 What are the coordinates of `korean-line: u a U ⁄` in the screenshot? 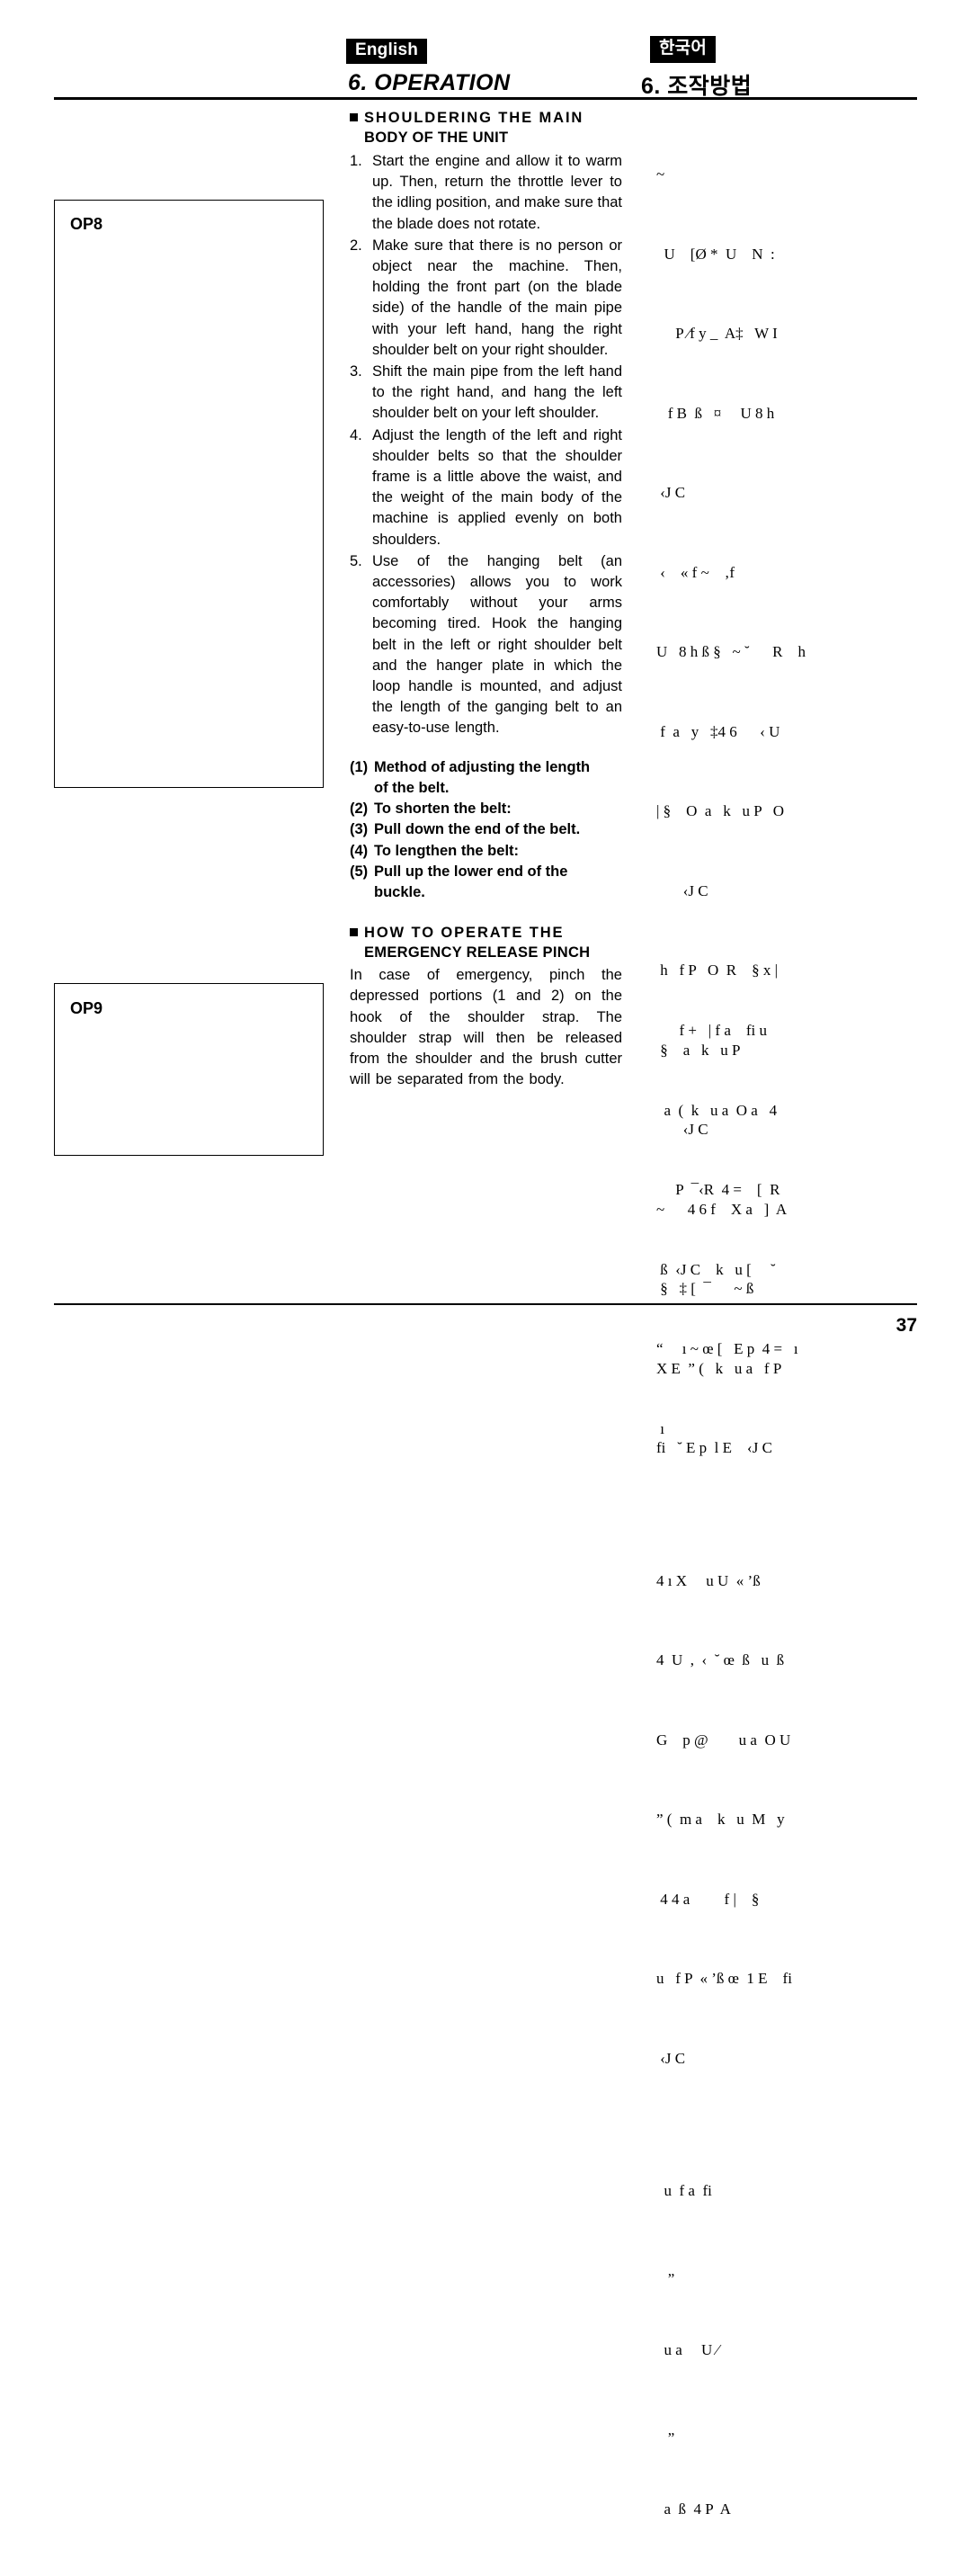 It's located at (687, 2349).